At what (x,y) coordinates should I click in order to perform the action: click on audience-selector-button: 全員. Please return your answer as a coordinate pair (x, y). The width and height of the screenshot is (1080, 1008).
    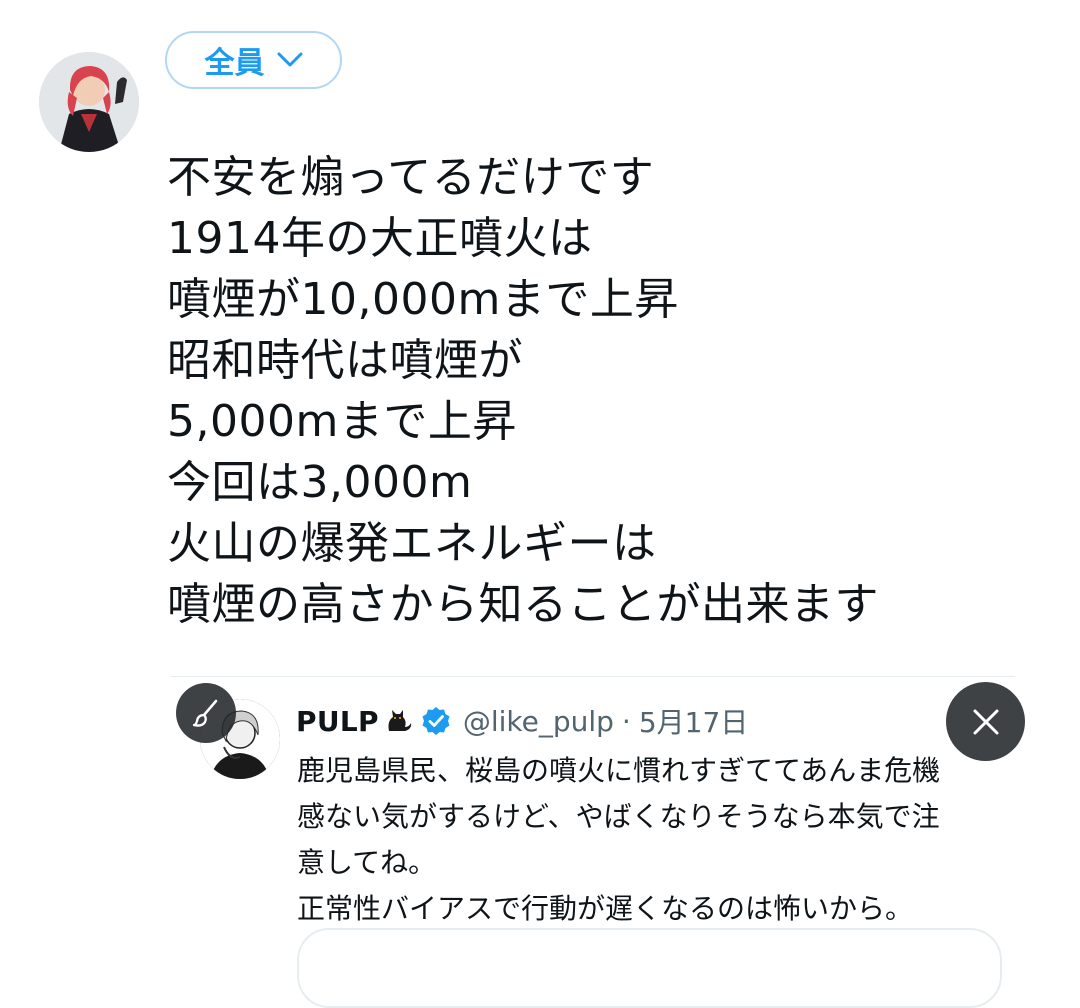
    Looking at the image, I should click on (253, 60).